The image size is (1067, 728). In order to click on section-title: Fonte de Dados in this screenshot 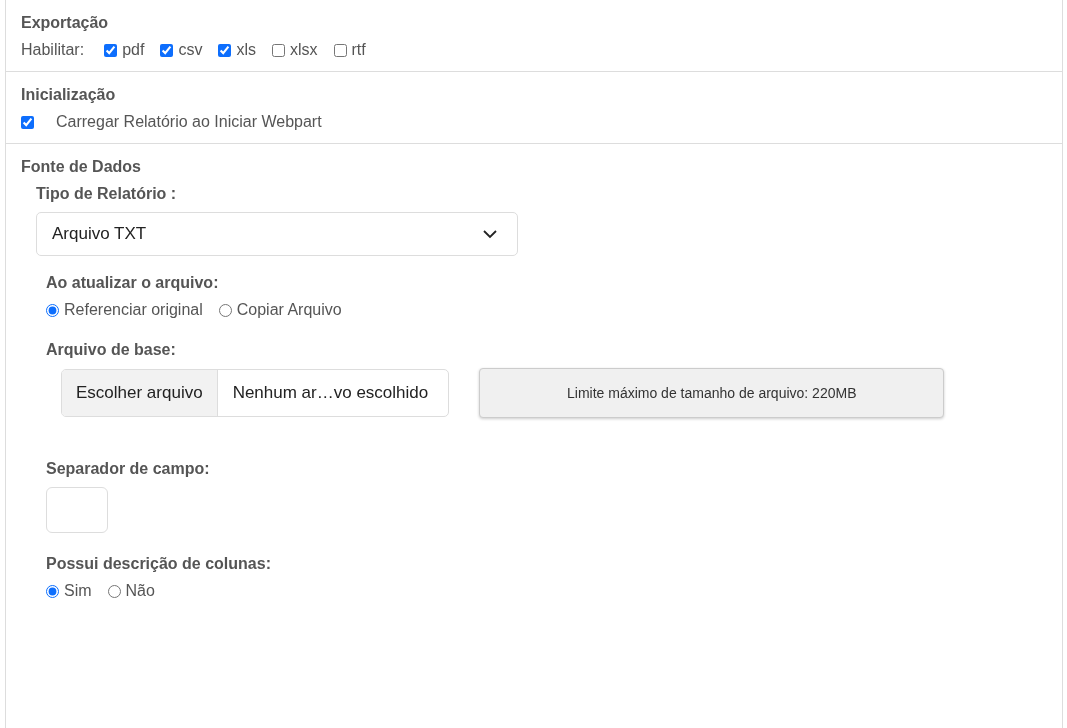, I will do `click(81, 167)`.